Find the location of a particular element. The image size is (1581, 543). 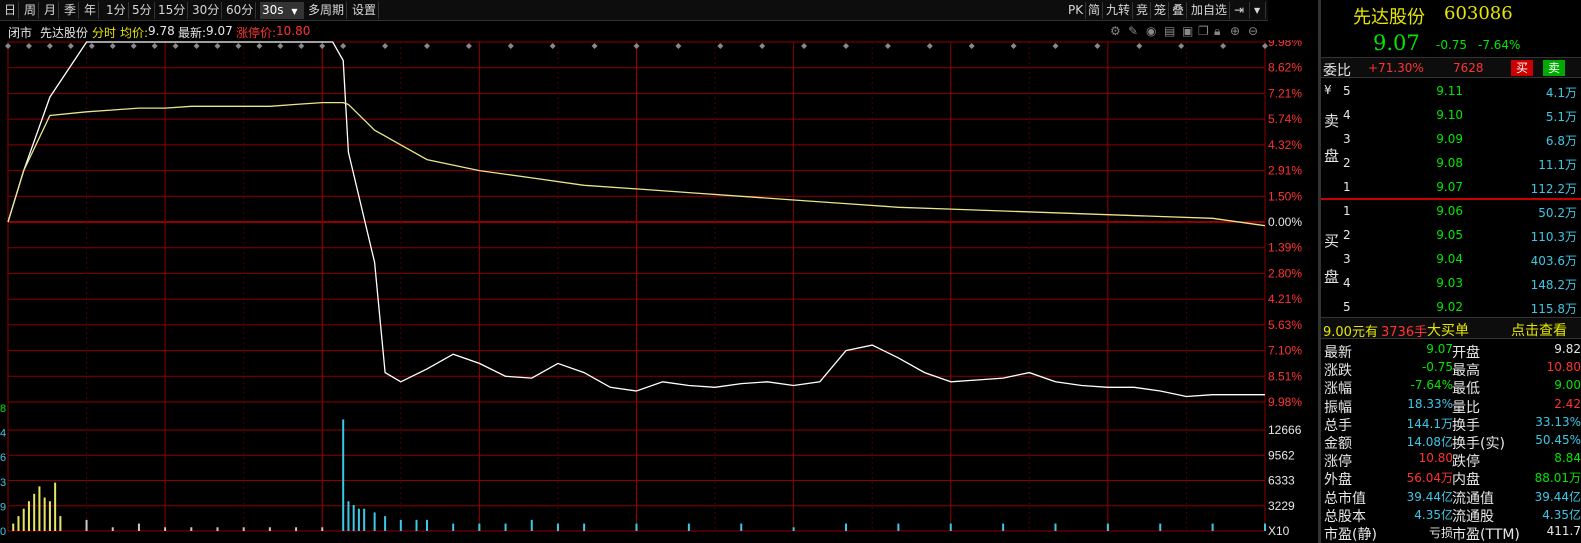

bid-row: 1 9.06 50.2万 is located at coordinates (1451, 212).